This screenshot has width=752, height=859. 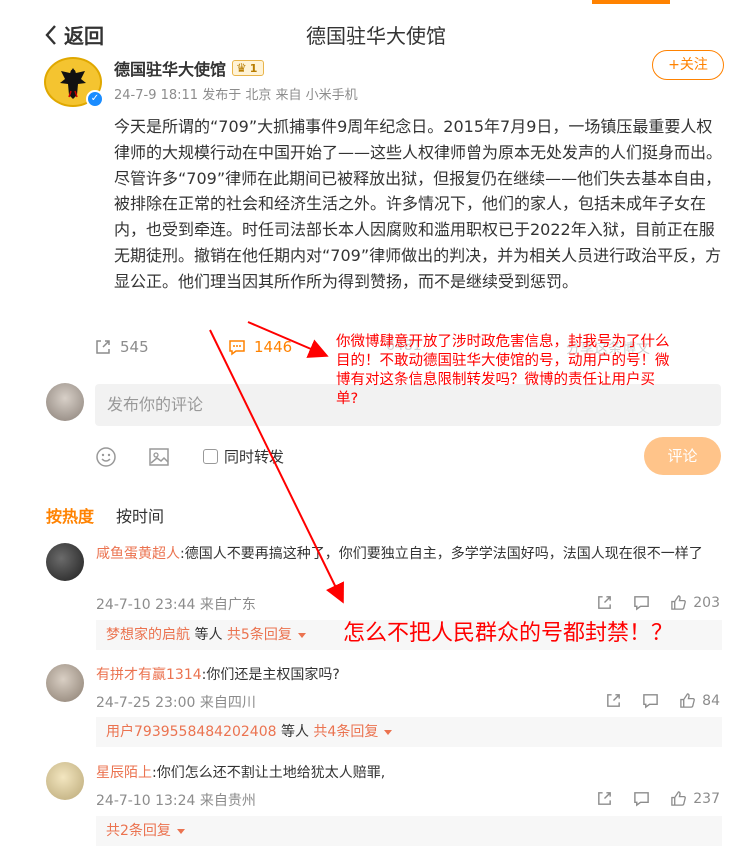 What do you see at coordinates (159, 457) in the screenshot?
I see `image-icon` at bounding box center [159, 457].